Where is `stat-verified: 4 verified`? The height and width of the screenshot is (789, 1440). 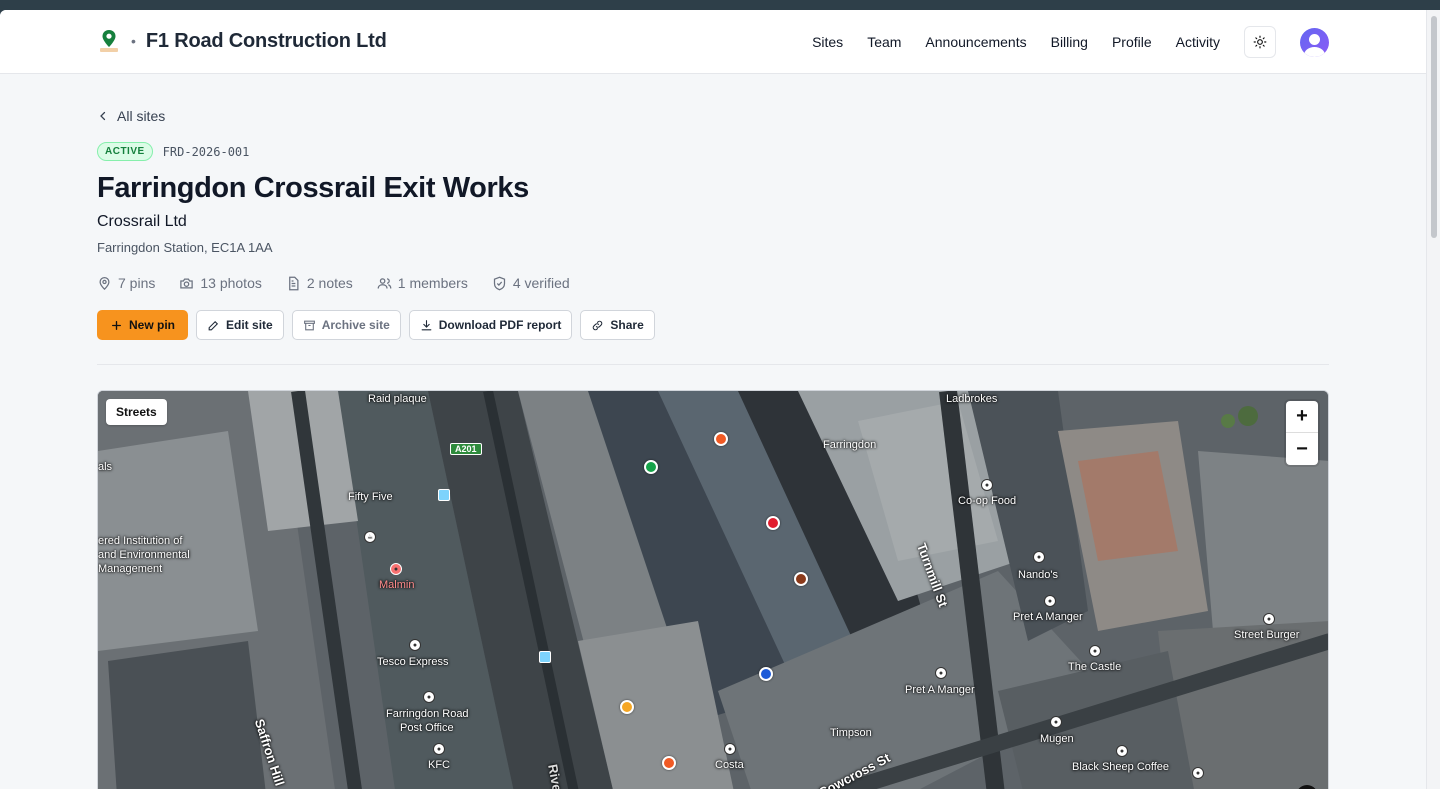 stat-verified: 4 verified is located at coordinates (531, 283).